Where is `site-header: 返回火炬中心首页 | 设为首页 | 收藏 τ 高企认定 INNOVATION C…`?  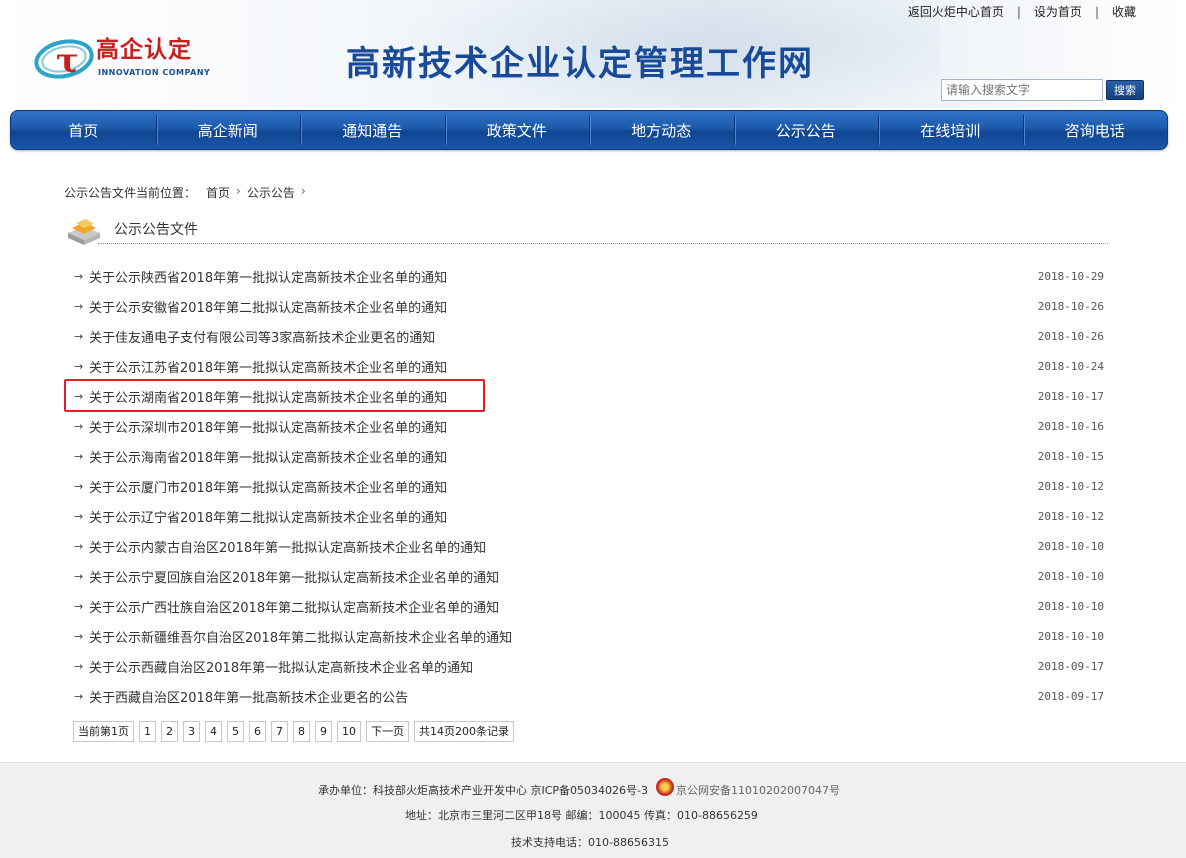
site-header: 返回火炬中心首页 | 设为首页 | 收藏 τ 高企认定 INNOVATION C… is located at coordinates (593, 54).